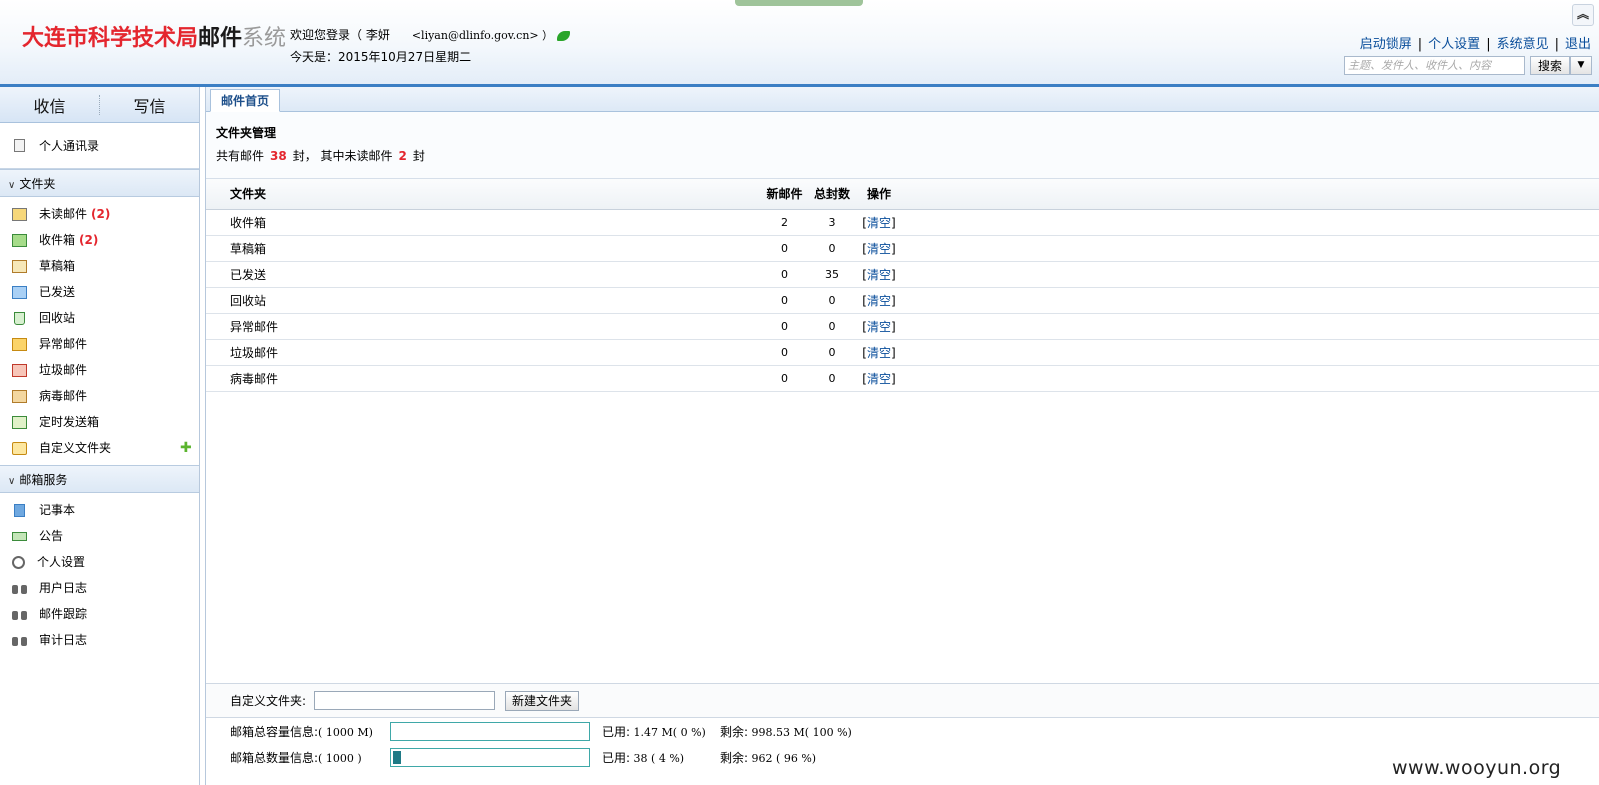  Describe the element at coordinates (19, 240) in the screenshot. I see `inbox-icon` at that location.